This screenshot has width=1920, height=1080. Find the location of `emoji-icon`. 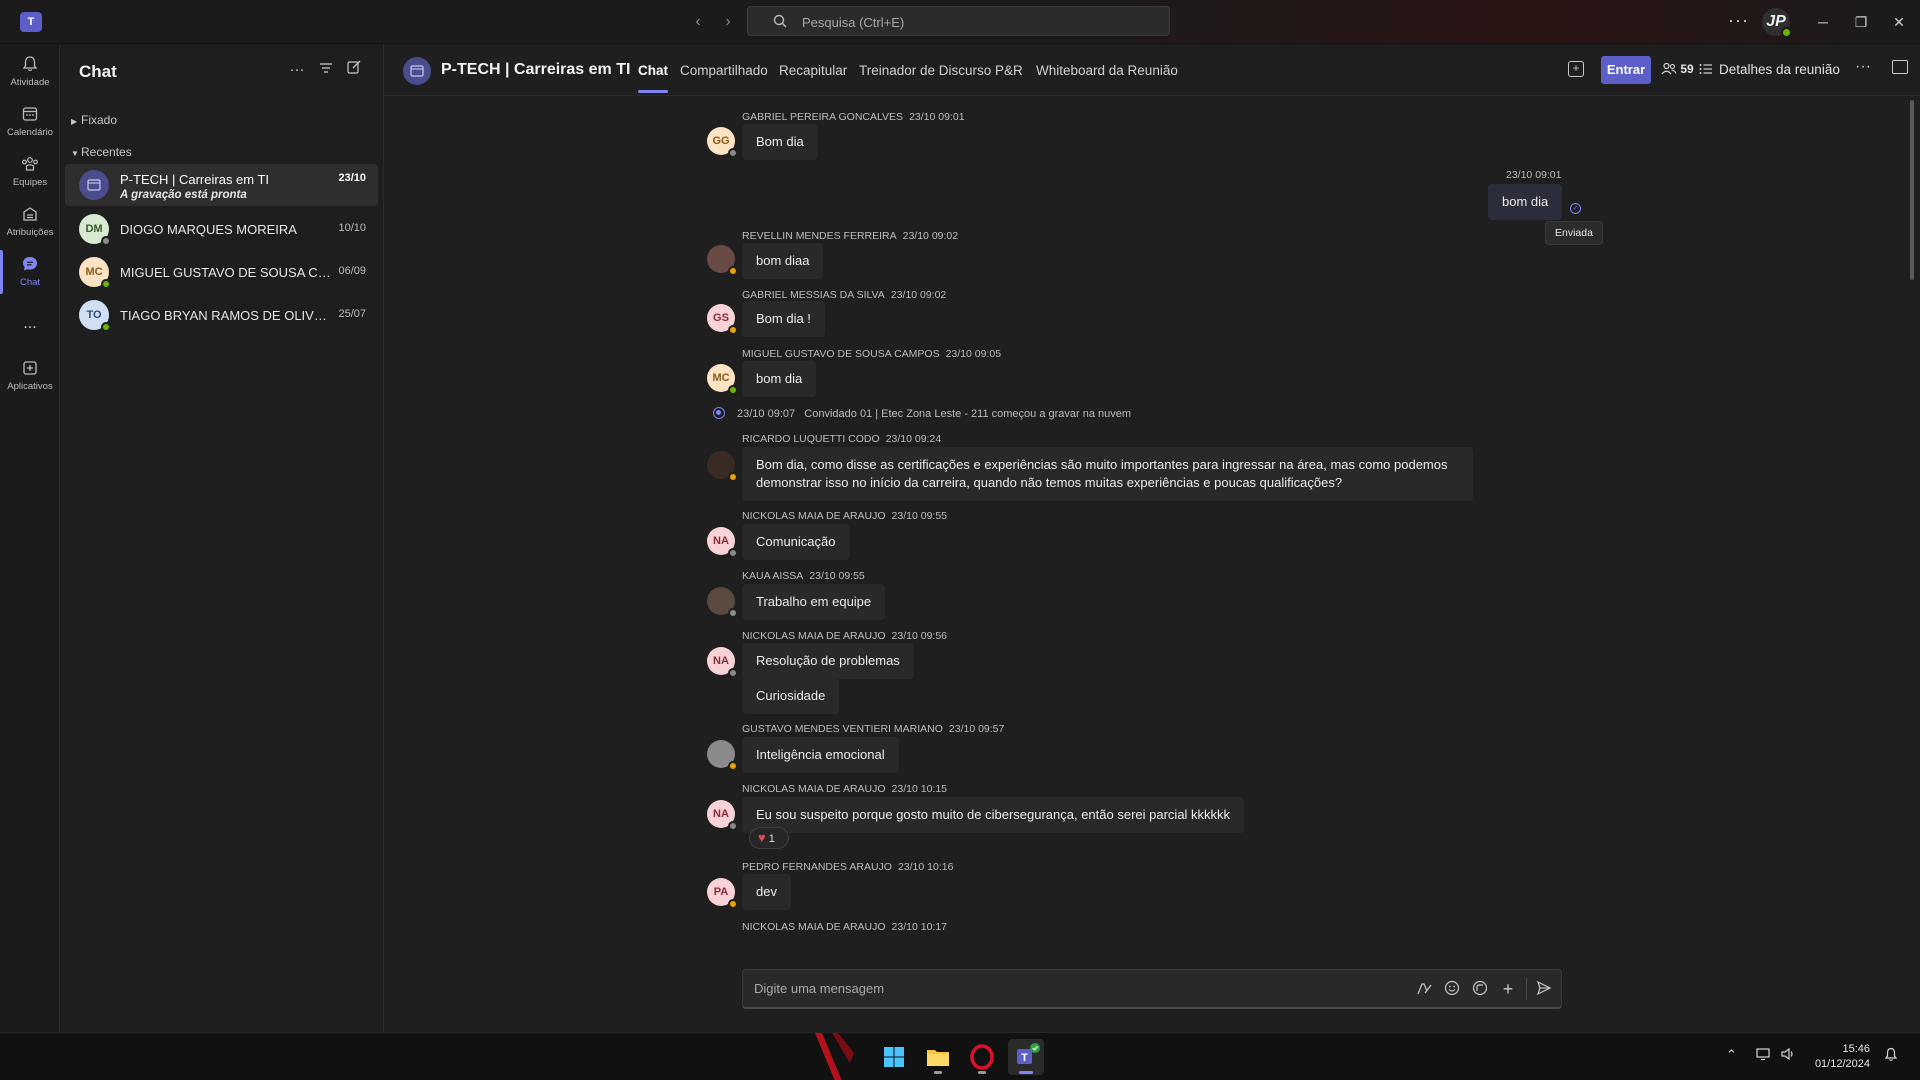

emoji-icon is located at coordinates (1452, 989).